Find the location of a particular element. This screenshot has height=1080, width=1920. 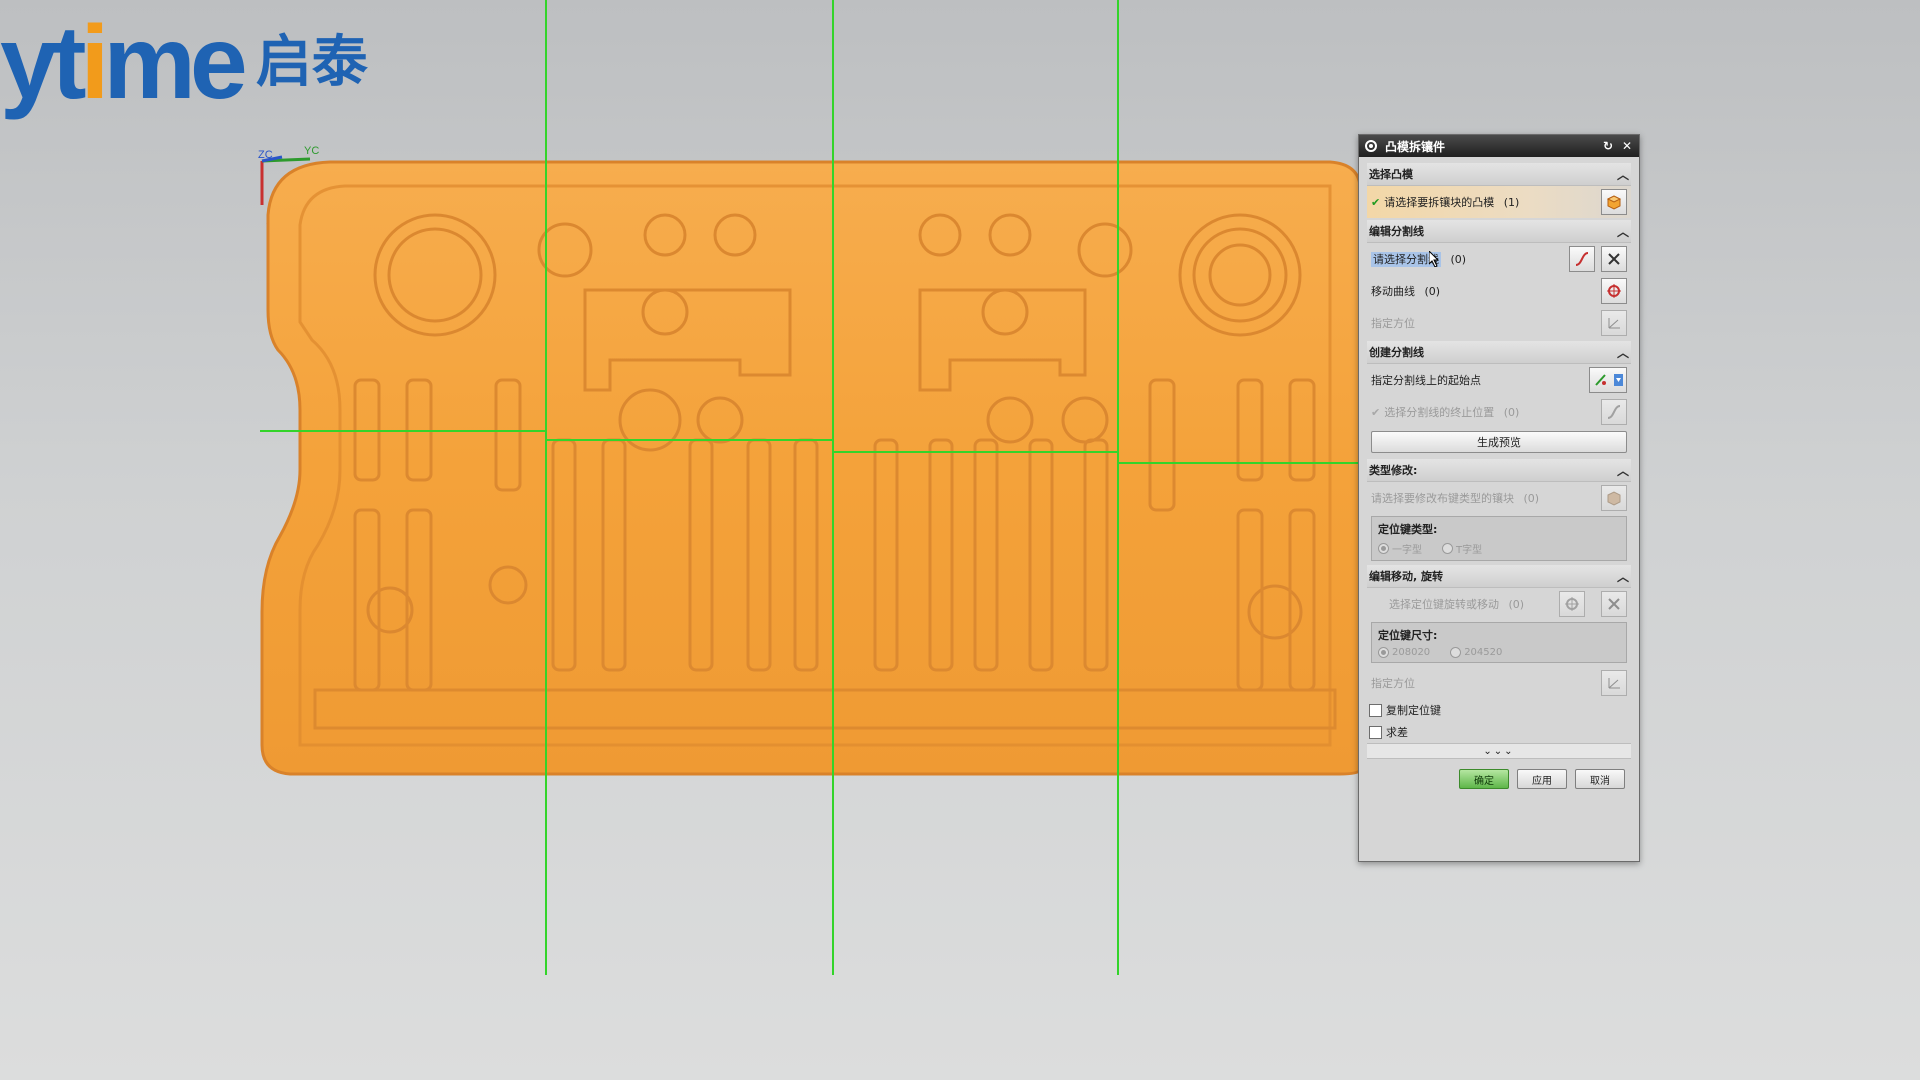

dialog-footer: 确定 应用 取消 is located at coordinates (1499, 774).